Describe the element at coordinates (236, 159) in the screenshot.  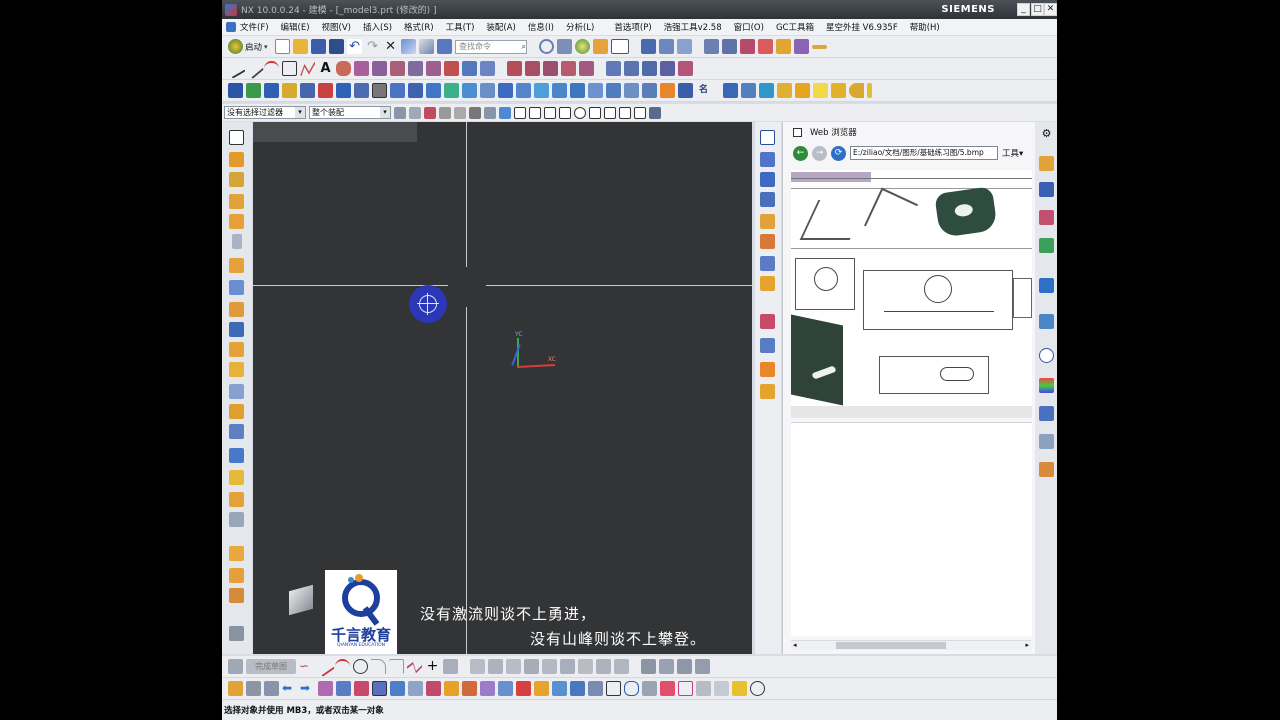
I see `sketch-icon` at that location.